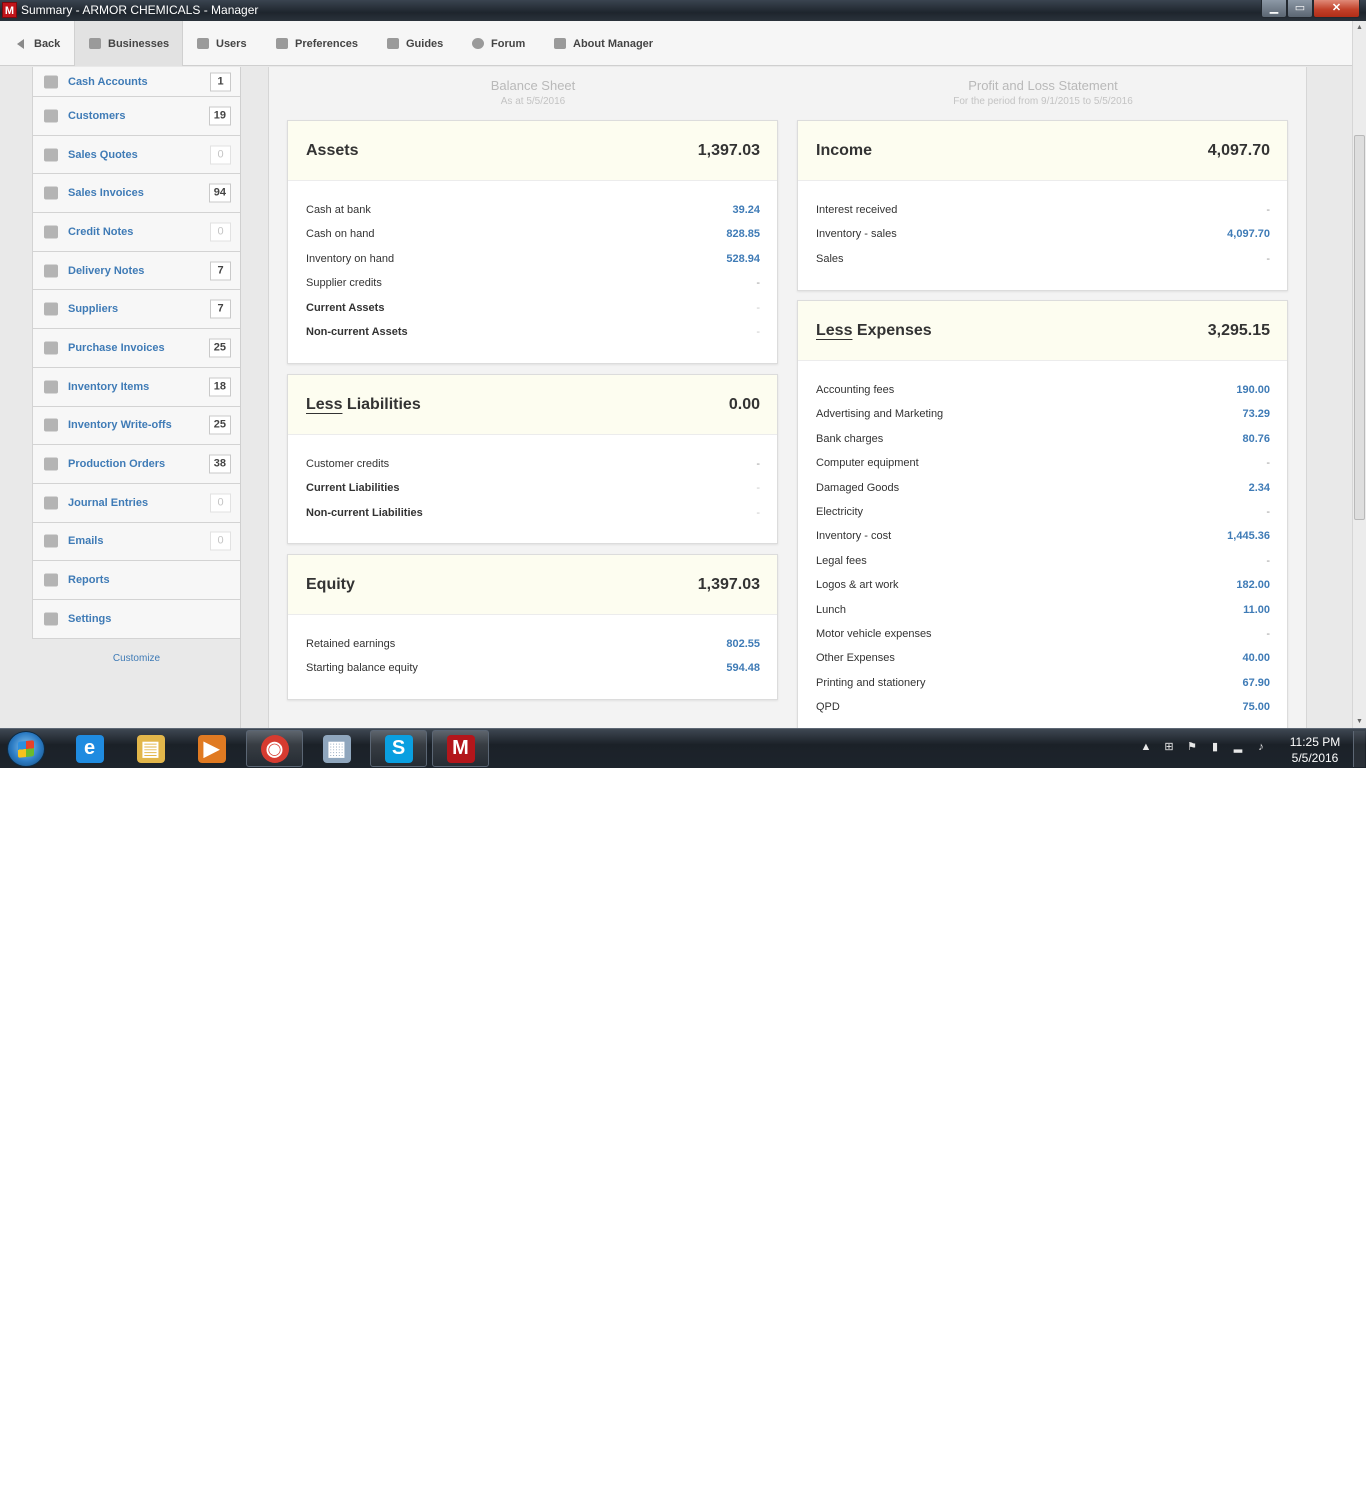 Image resolution: width=1366 pixels, height=1500 pixels. Describe the element at coordinates (1274, 9) in the screenshot. I see `minimize-button: ▁` at that location.